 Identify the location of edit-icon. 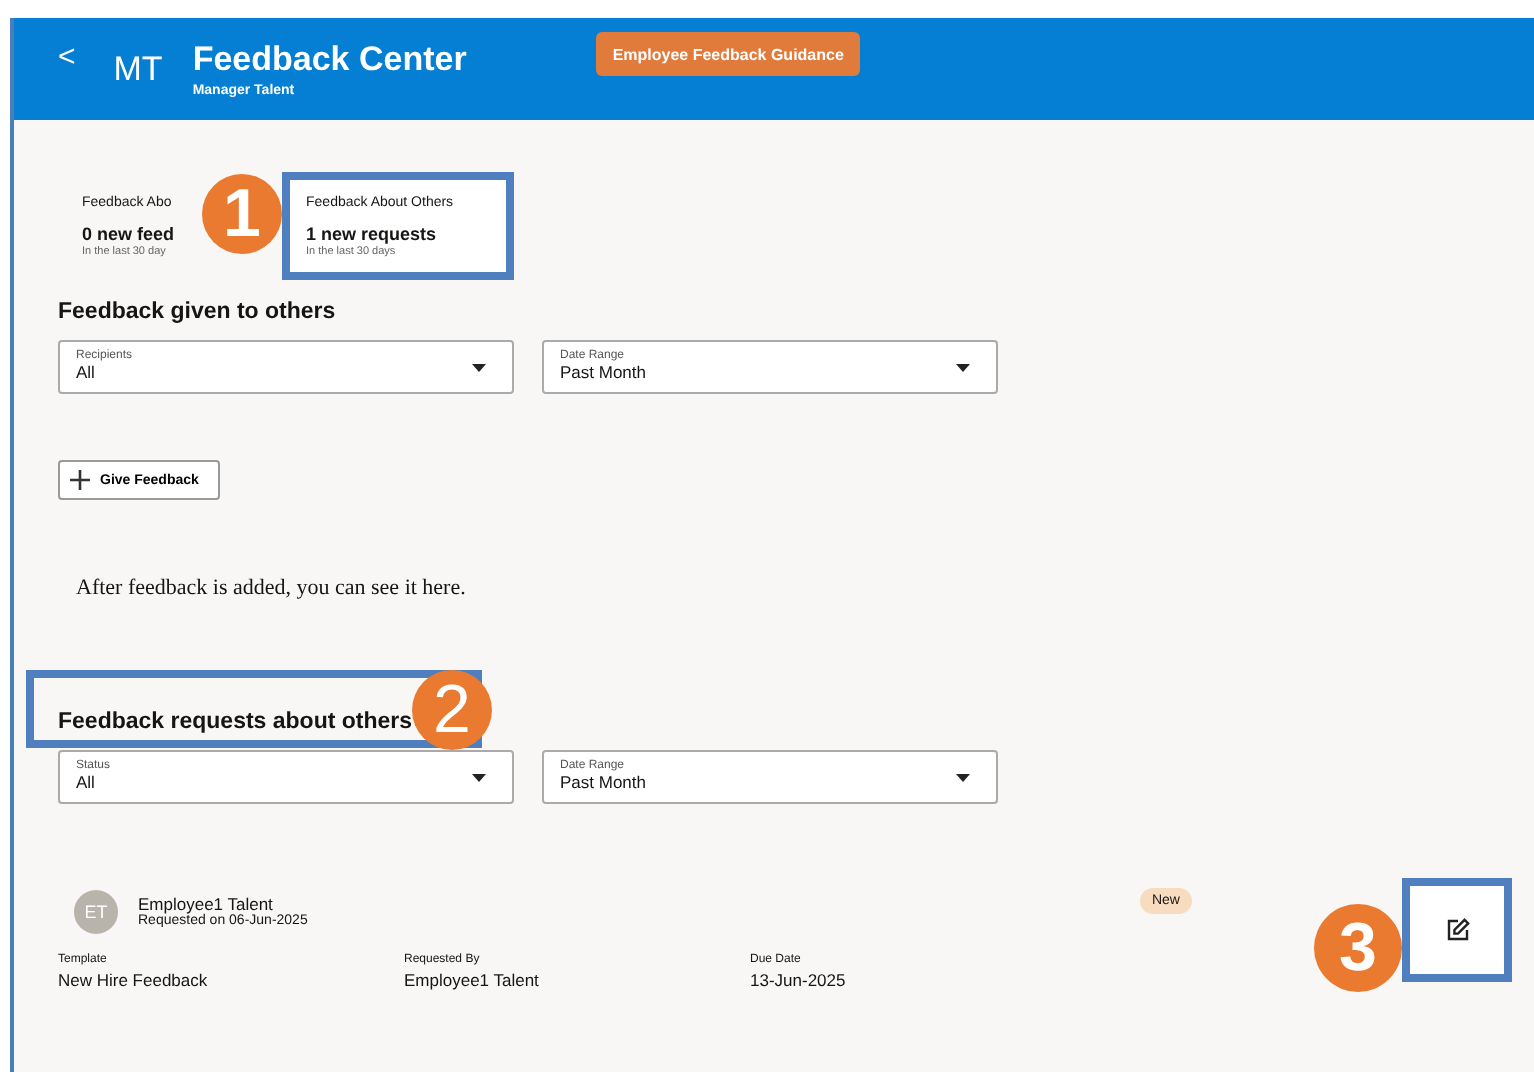
(1457, 930).